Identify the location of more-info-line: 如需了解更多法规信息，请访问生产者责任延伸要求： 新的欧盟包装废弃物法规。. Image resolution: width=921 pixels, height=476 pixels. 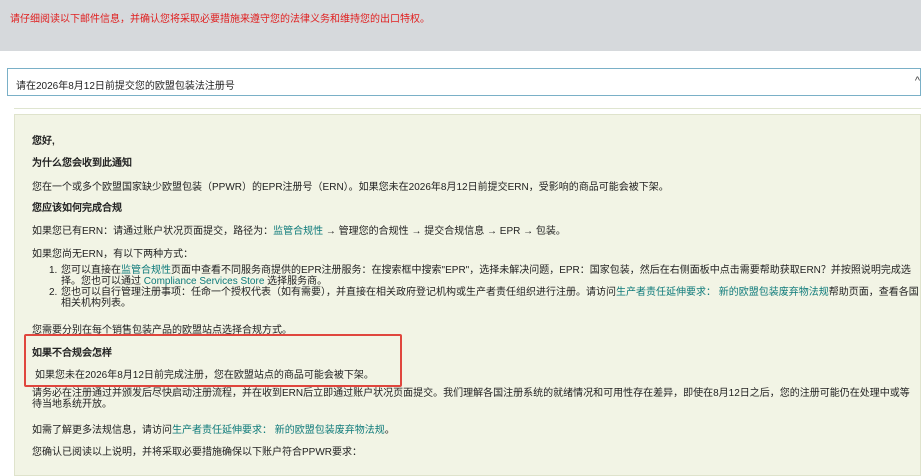
(213, 428).